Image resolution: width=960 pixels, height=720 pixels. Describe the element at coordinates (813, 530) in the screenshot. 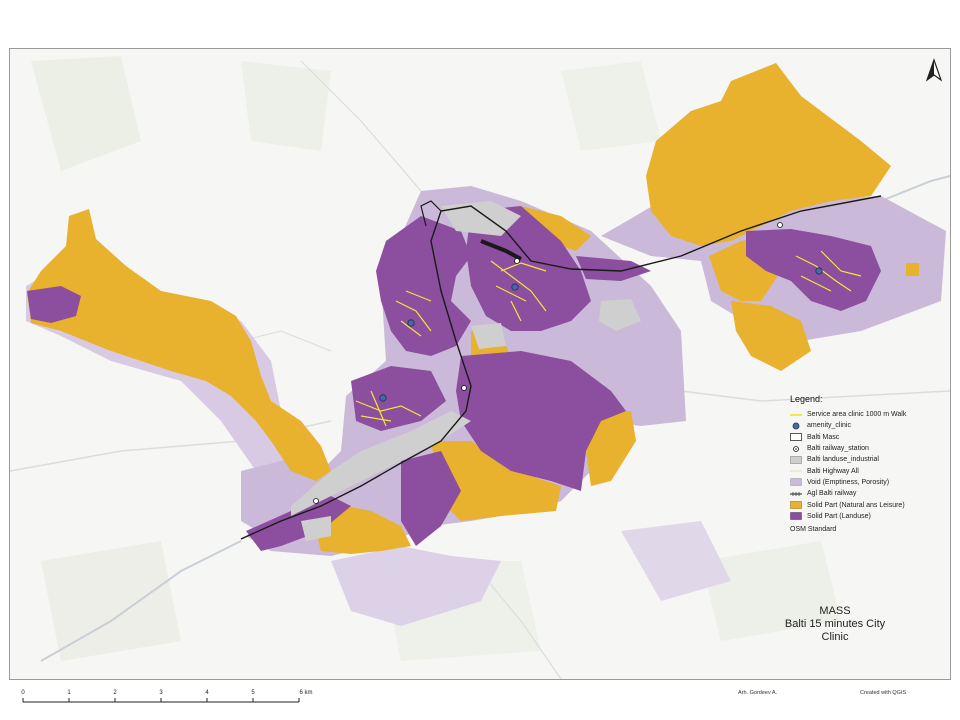

I see `legend-basemap-label: OSM Standard` at that location.